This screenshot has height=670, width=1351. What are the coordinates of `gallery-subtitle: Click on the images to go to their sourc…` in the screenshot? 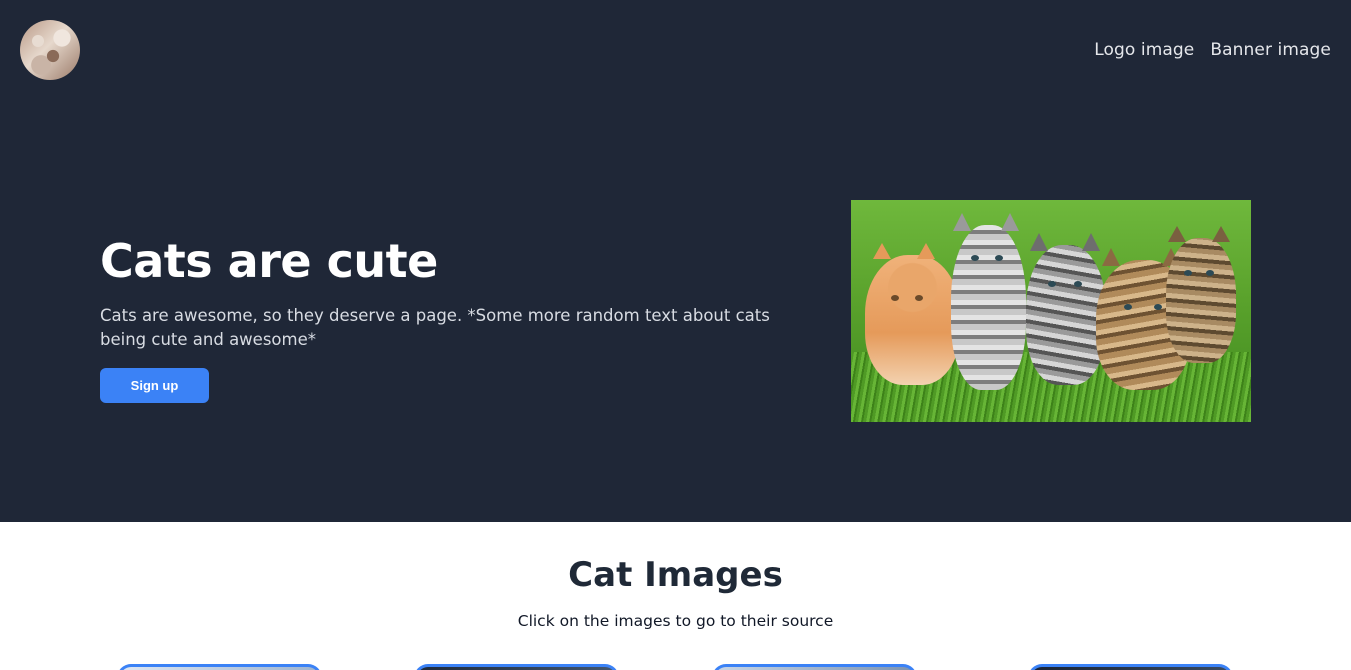 It's located at (675, 621).